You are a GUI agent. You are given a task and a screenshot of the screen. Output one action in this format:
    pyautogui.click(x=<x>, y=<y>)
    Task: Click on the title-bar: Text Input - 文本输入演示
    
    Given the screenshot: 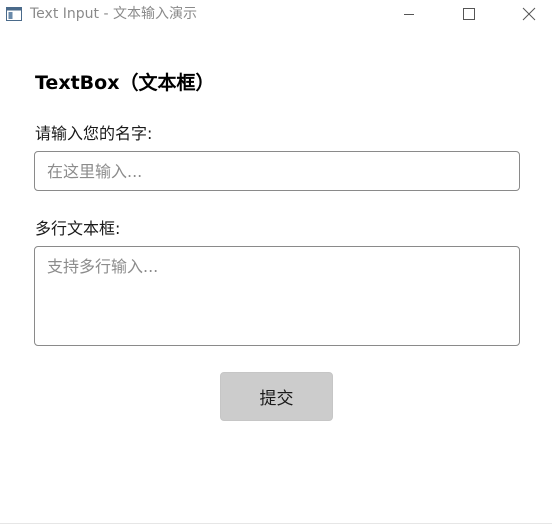 What is the action you would take?
    pyautogui.click(x=276, y=14)
    